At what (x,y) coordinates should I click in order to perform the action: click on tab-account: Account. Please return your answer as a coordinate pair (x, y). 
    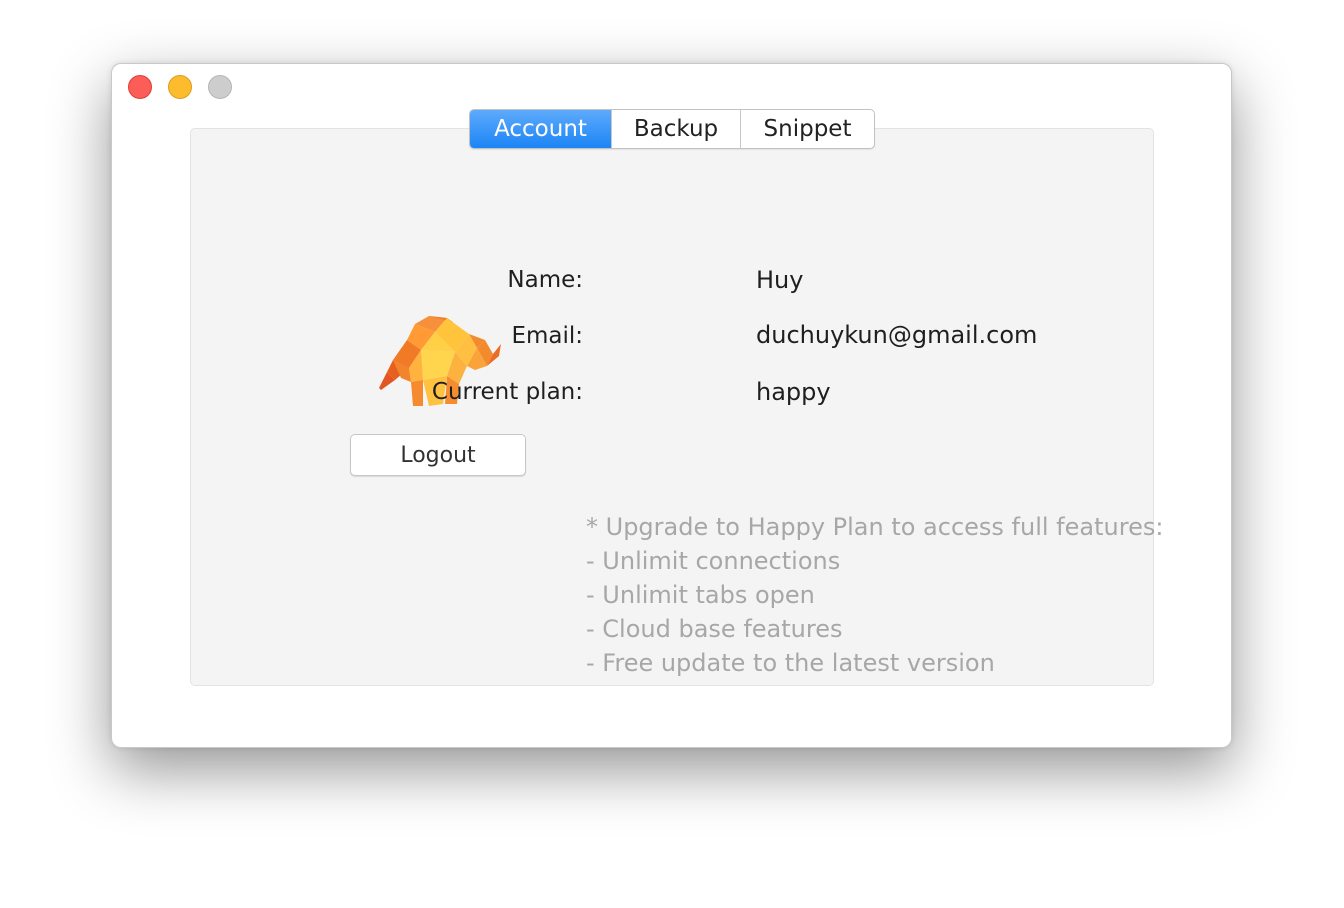
    Looking at the image, I should click on (540, 129).